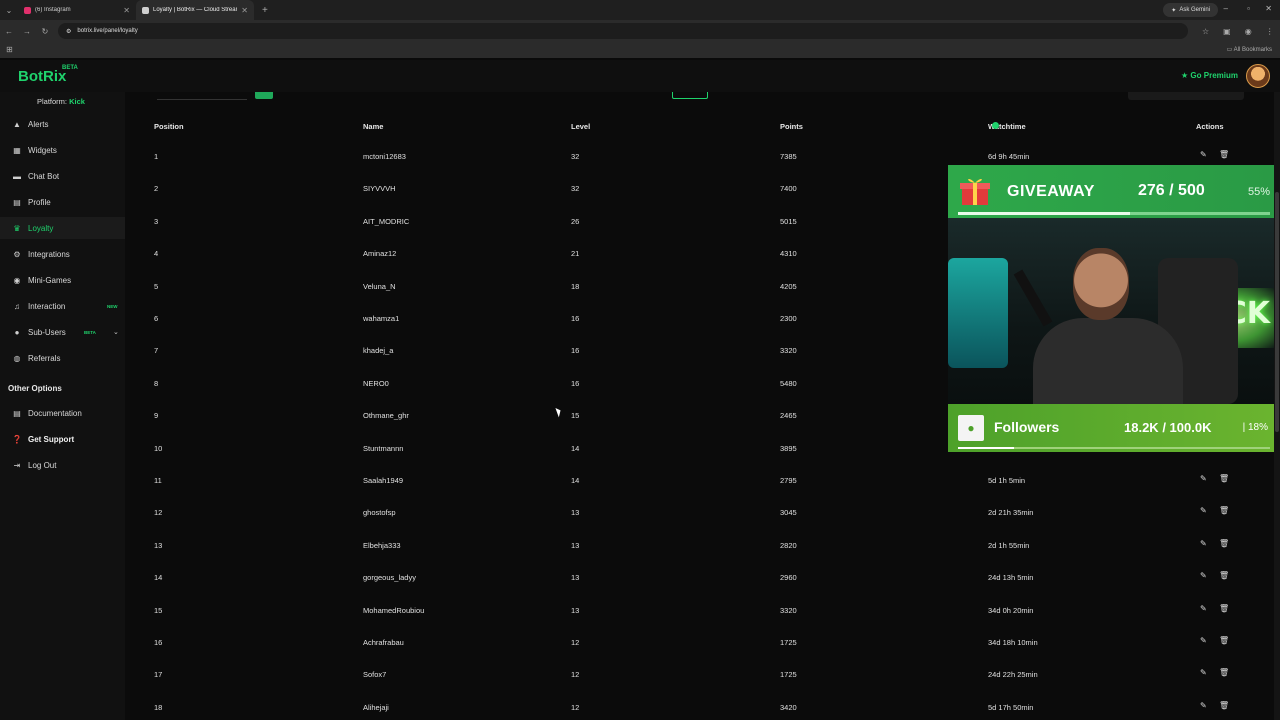 This screenshot has width=1280, height=720. I want to click on search-input, so click(202, 96).